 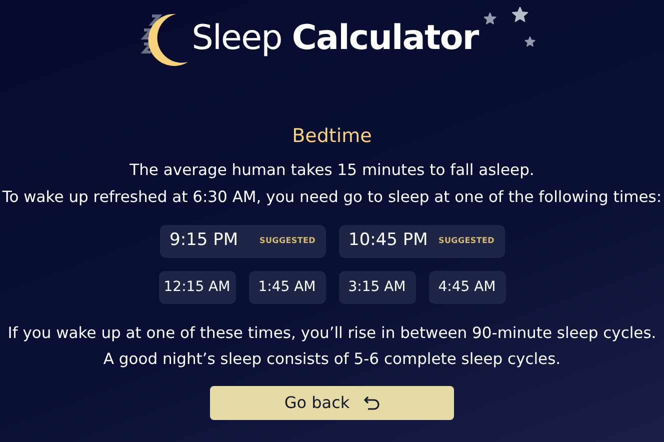 I want to click on time-option: 12:15 AM, so click(x=197, y=287).